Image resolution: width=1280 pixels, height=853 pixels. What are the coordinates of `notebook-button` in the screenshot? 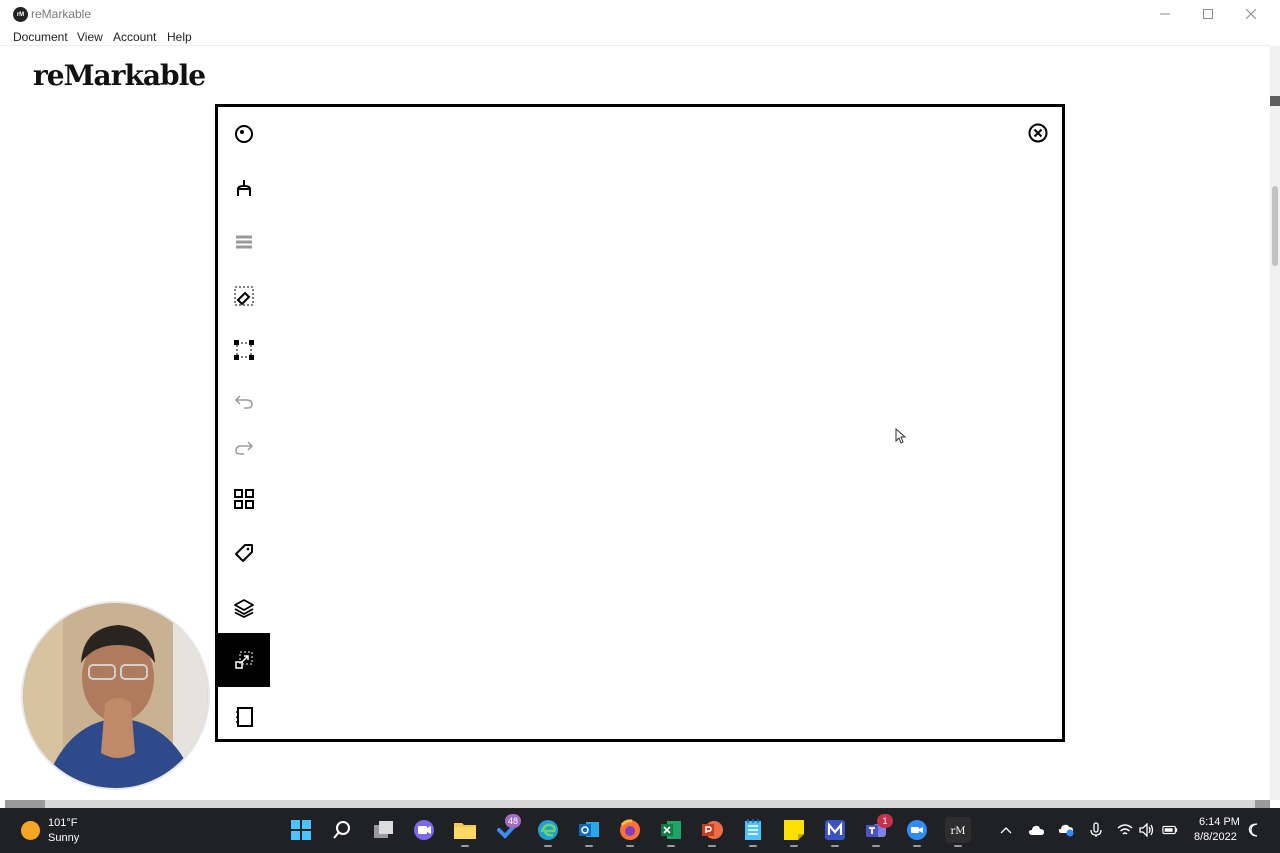 It's located at (244, 717).